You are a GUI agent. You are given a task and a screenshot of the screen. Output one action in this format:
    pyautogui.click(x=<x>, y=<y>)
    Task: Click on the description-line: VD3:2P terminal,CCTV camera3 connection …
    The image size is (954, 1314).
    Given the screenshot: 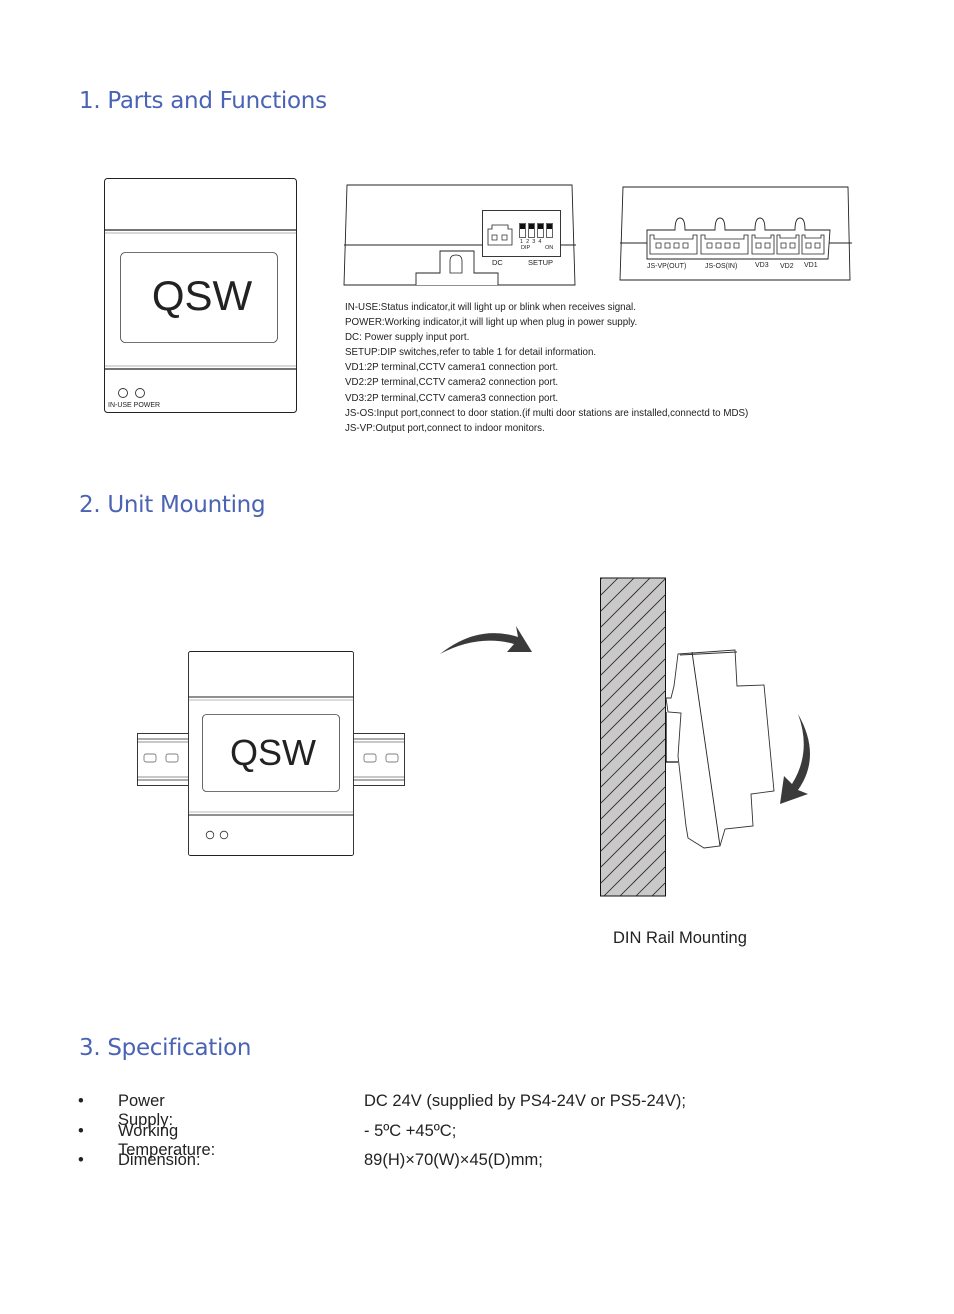 What is the action you would take?
    pyautogui.click(x=452, y=397)
    